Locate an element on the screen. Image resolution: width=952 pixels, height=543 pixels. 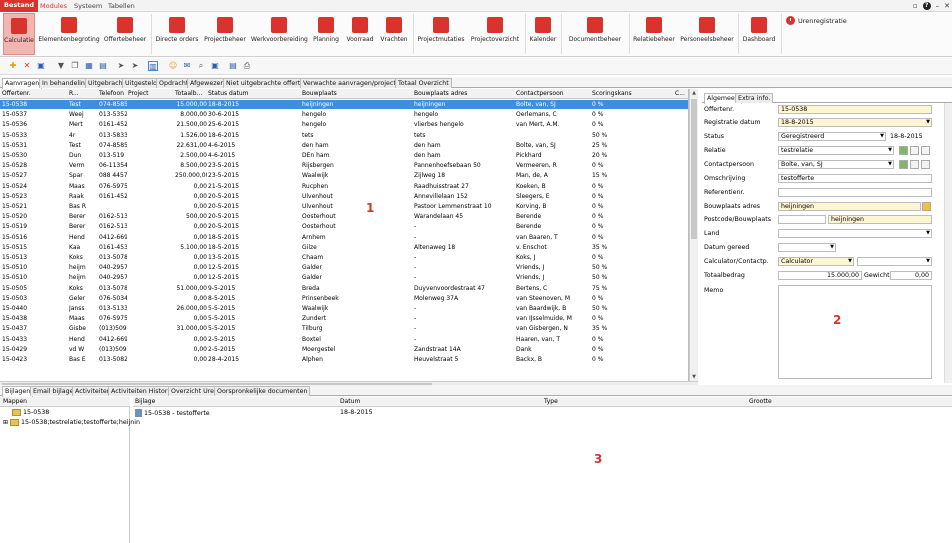
grid-col-header: Status datum is located at coordinates (254, 93).